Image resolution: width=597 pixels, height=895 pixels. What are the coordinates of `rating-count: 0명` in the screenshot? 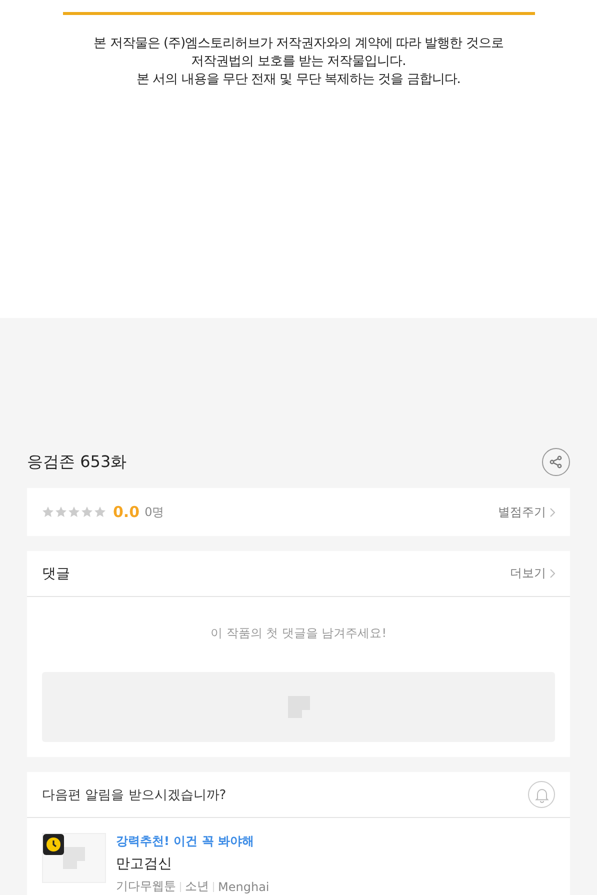 It's located at (154, 512).